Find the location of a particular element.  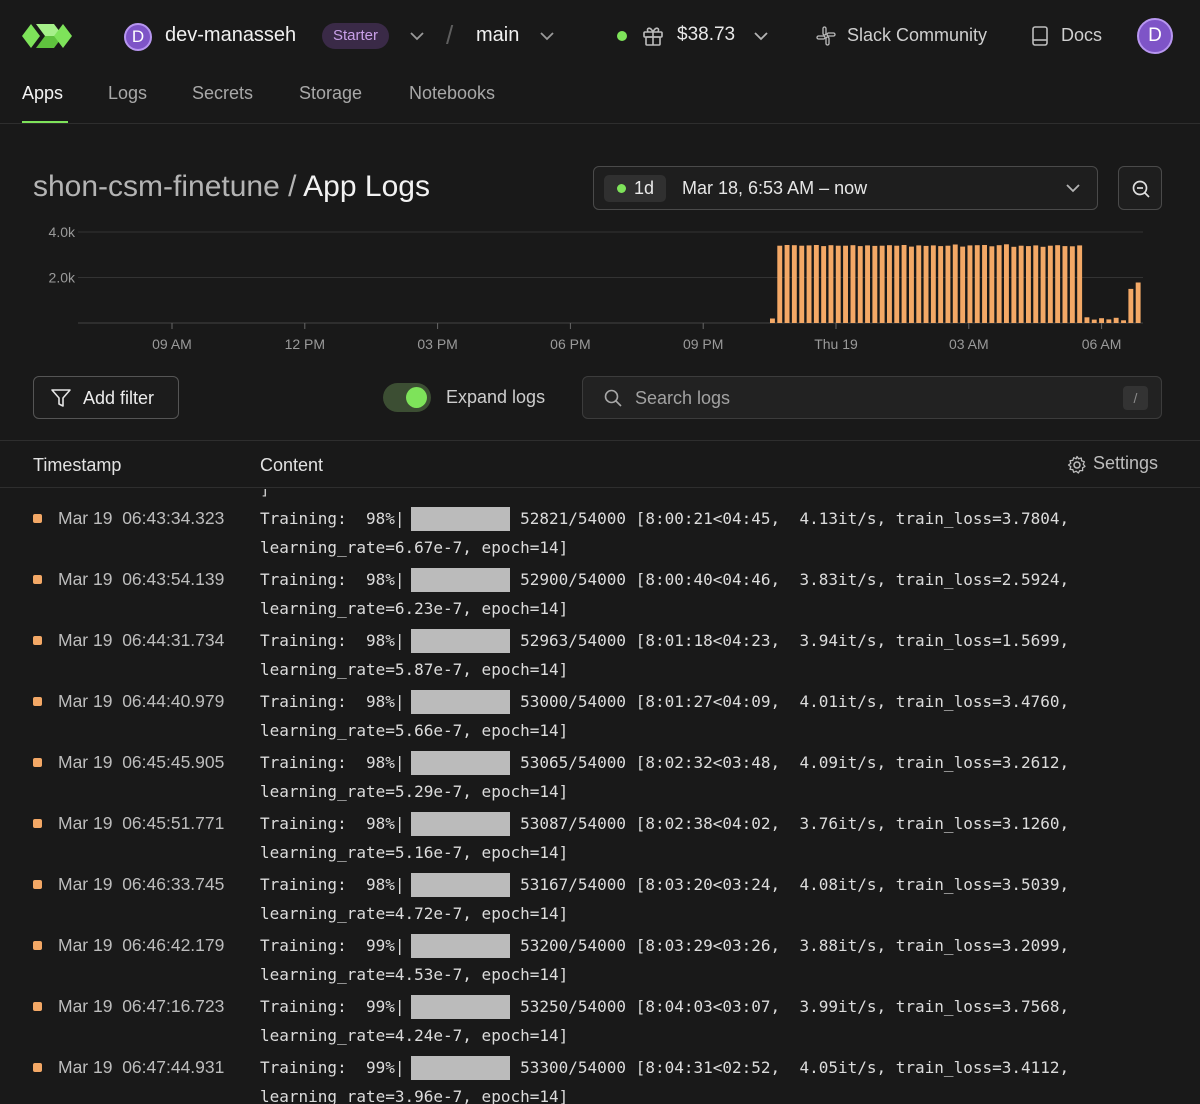

tab-storage: Storage is located at coordinates (330, 93).